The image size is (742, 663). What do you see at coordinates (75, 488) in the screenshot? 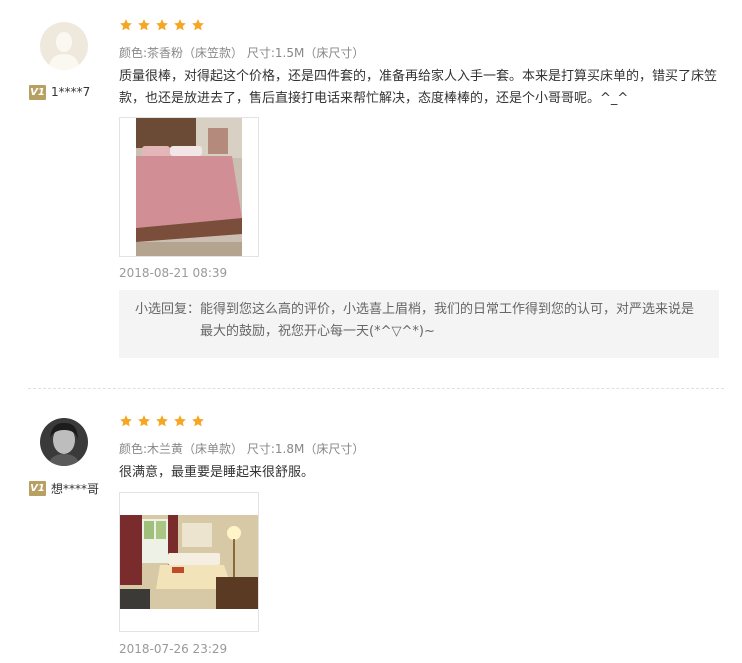
I see `username: 想****哥` at bounding box center [75, 488].